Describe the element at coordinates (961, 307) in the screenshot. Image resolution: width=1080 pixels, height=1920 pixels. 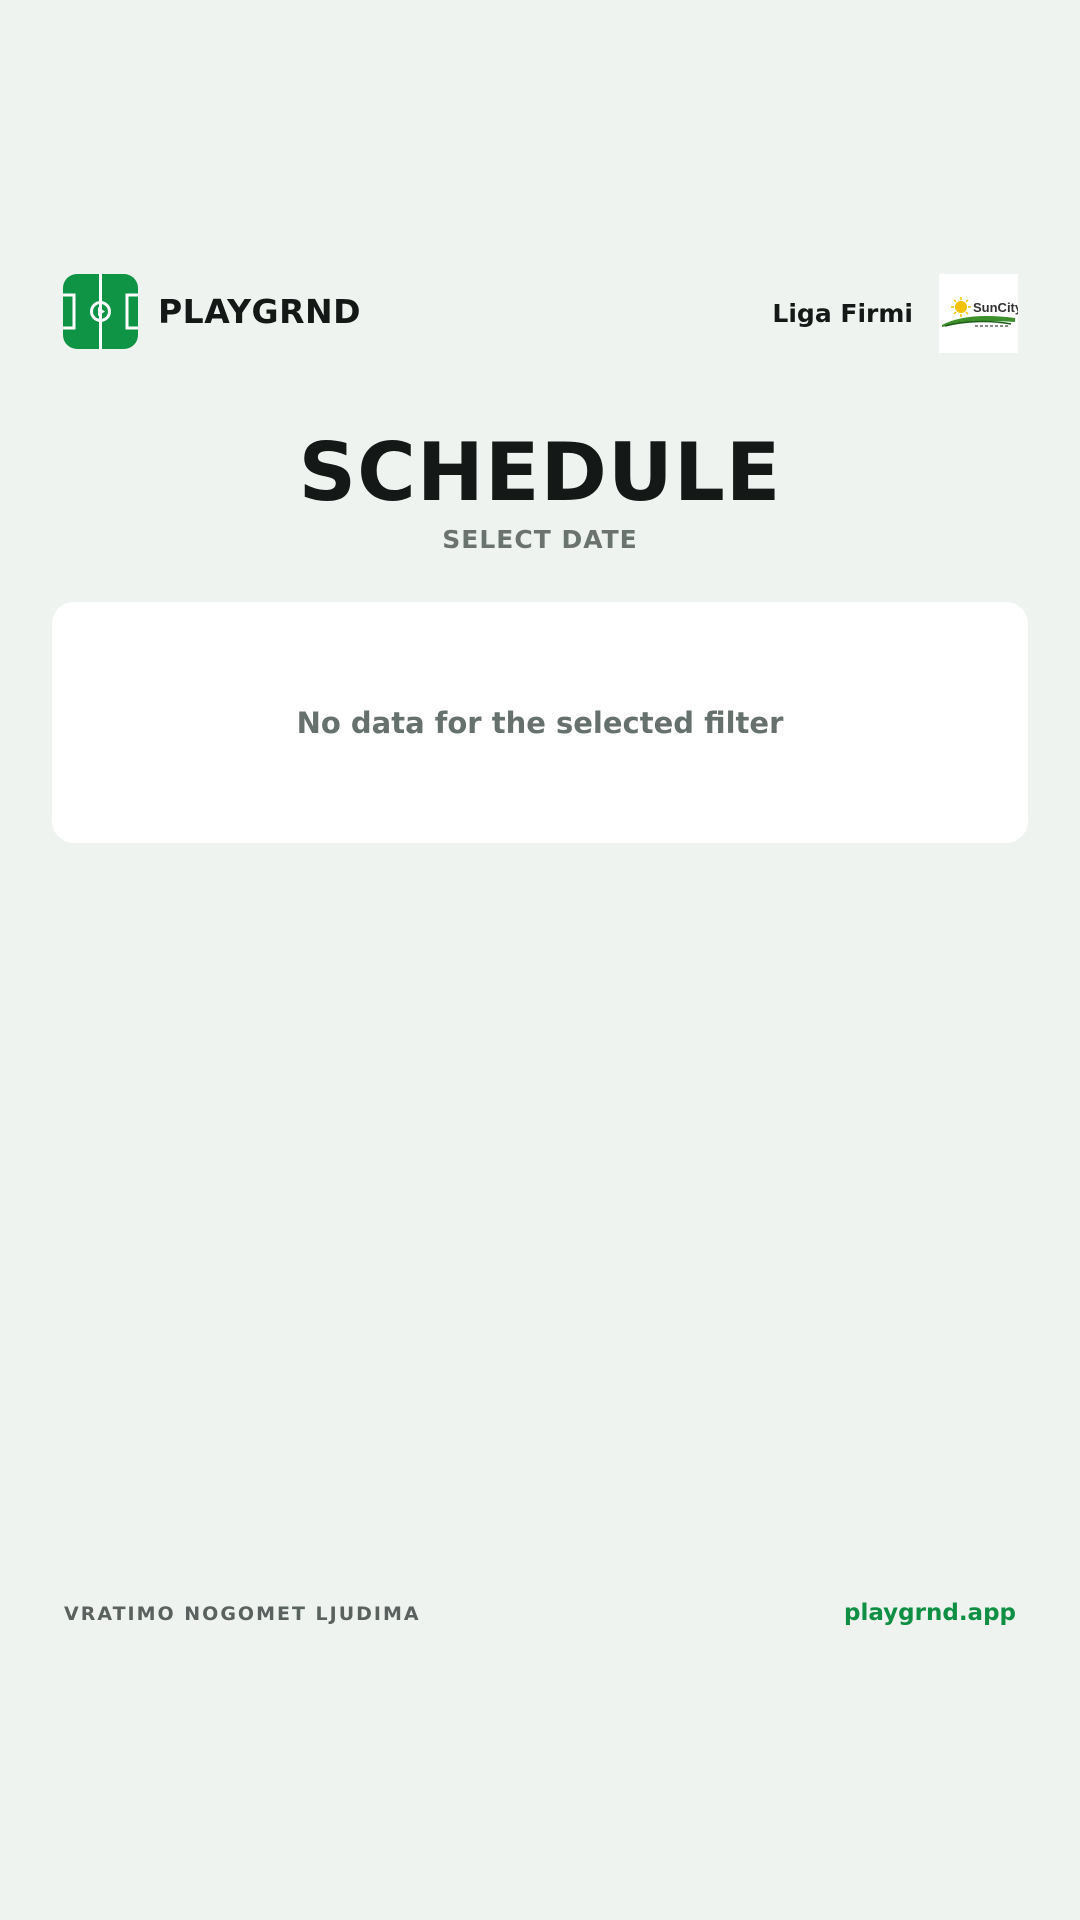
I see `sun-icon` at that location.